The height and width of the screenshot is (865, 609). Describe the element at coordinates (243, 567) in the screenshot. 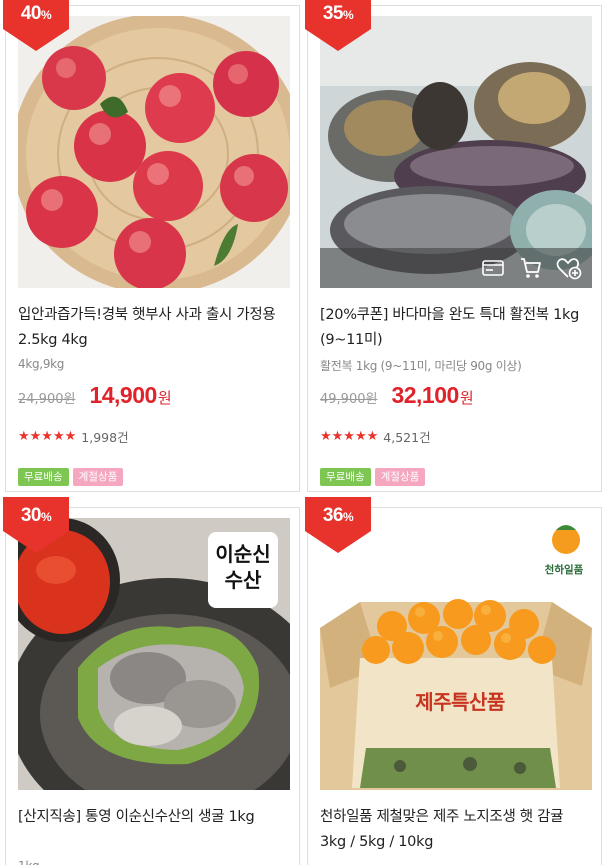

I see `brand-logo: 이순신 수산` at that location.